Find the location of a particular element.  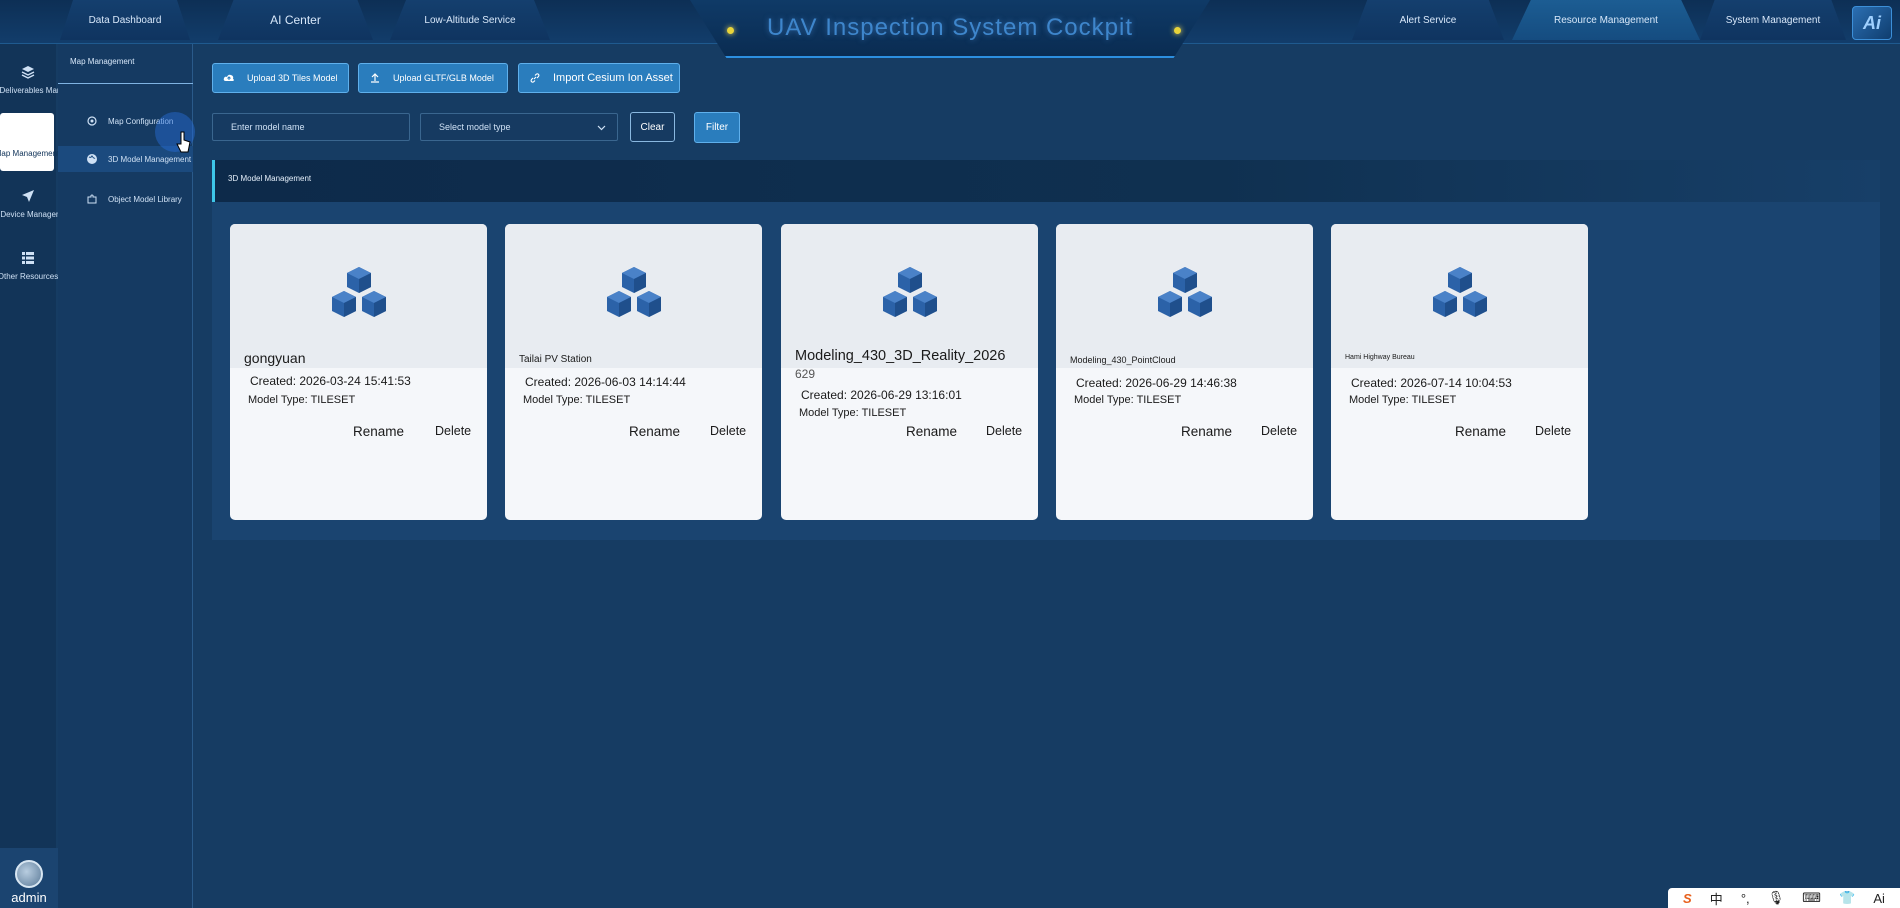

link-icon is located at coordinates (535, 78).